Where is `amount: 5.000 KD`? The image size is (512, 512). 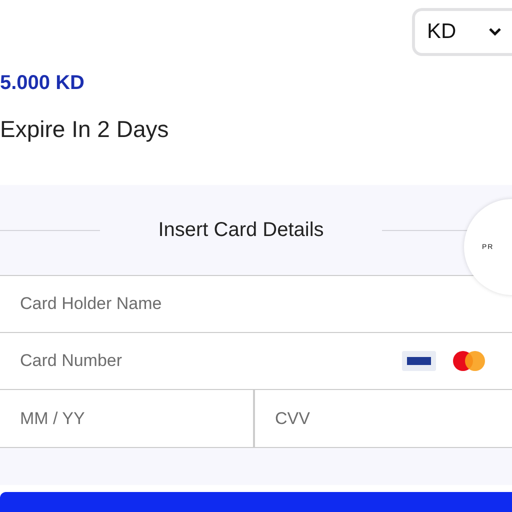
amount: 5.000 KD is located at coordinates (43, 84).